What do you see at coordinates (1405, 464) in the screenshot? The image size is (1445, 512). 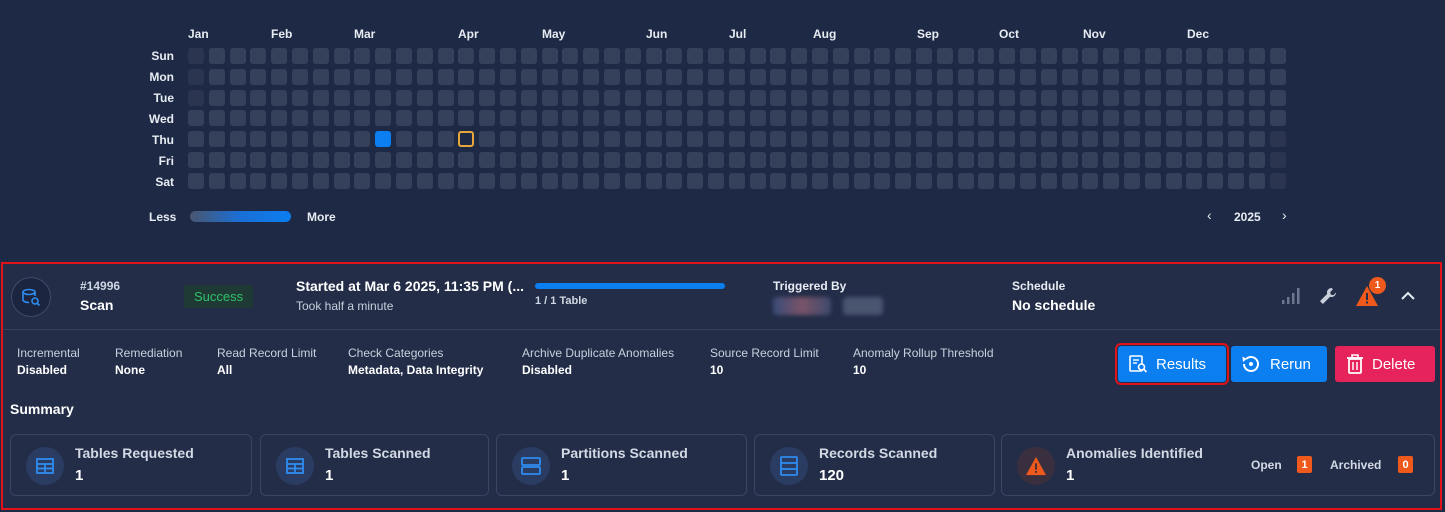 I see `archived-count-badge: 0` at bounding box center [1405, 464].